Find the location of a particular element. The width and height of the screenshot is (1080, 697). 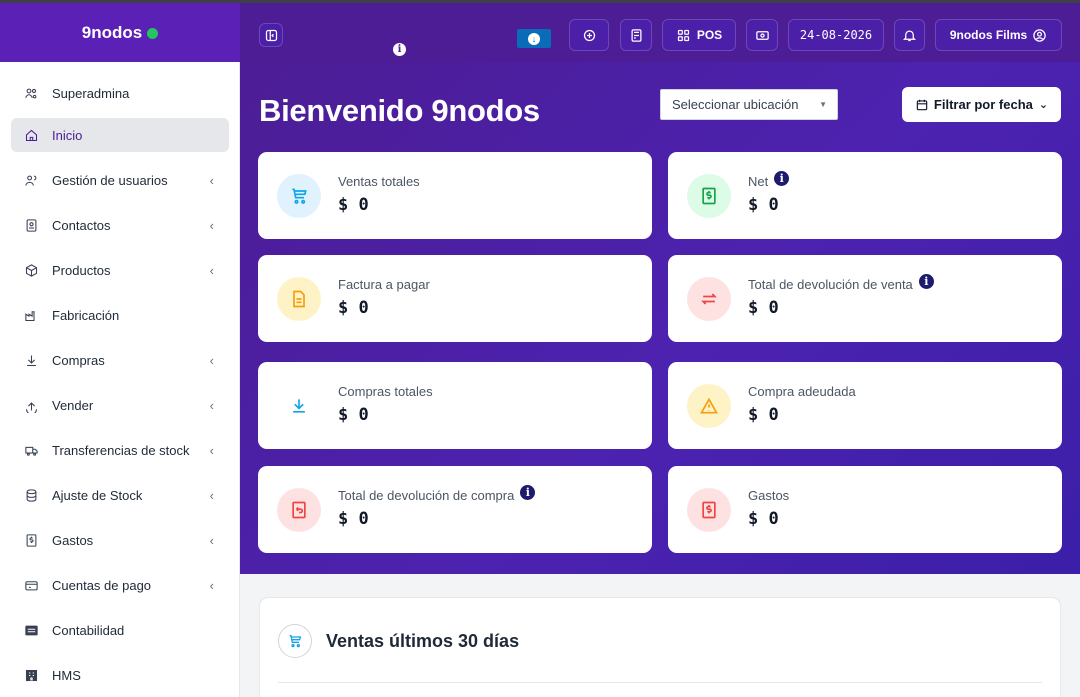

money-receipt-icon is located at coordinates (709, 196).